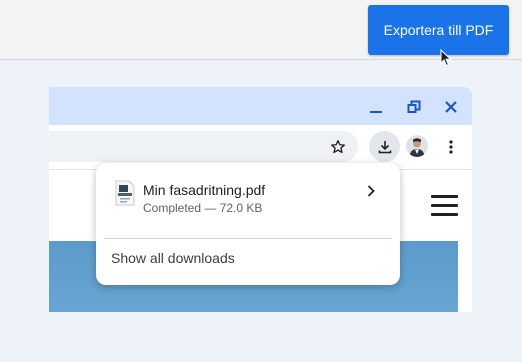 The image size is (522, 362). I want to click on pdf-file-icon, so click(125, 193).